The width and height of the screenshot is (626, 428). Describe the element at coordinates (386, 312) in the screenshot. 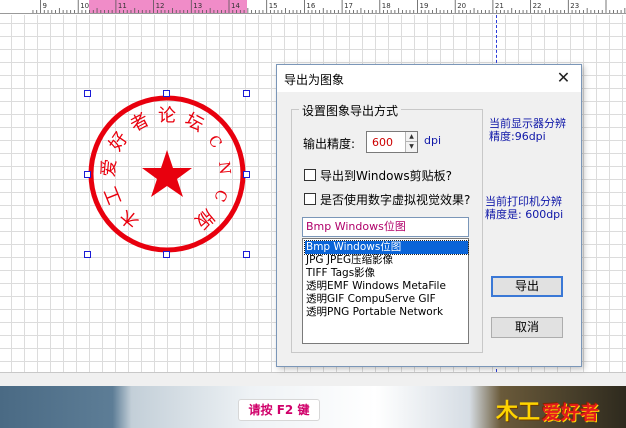

I see `format-option: 透明PNG Portable Network` at that location.